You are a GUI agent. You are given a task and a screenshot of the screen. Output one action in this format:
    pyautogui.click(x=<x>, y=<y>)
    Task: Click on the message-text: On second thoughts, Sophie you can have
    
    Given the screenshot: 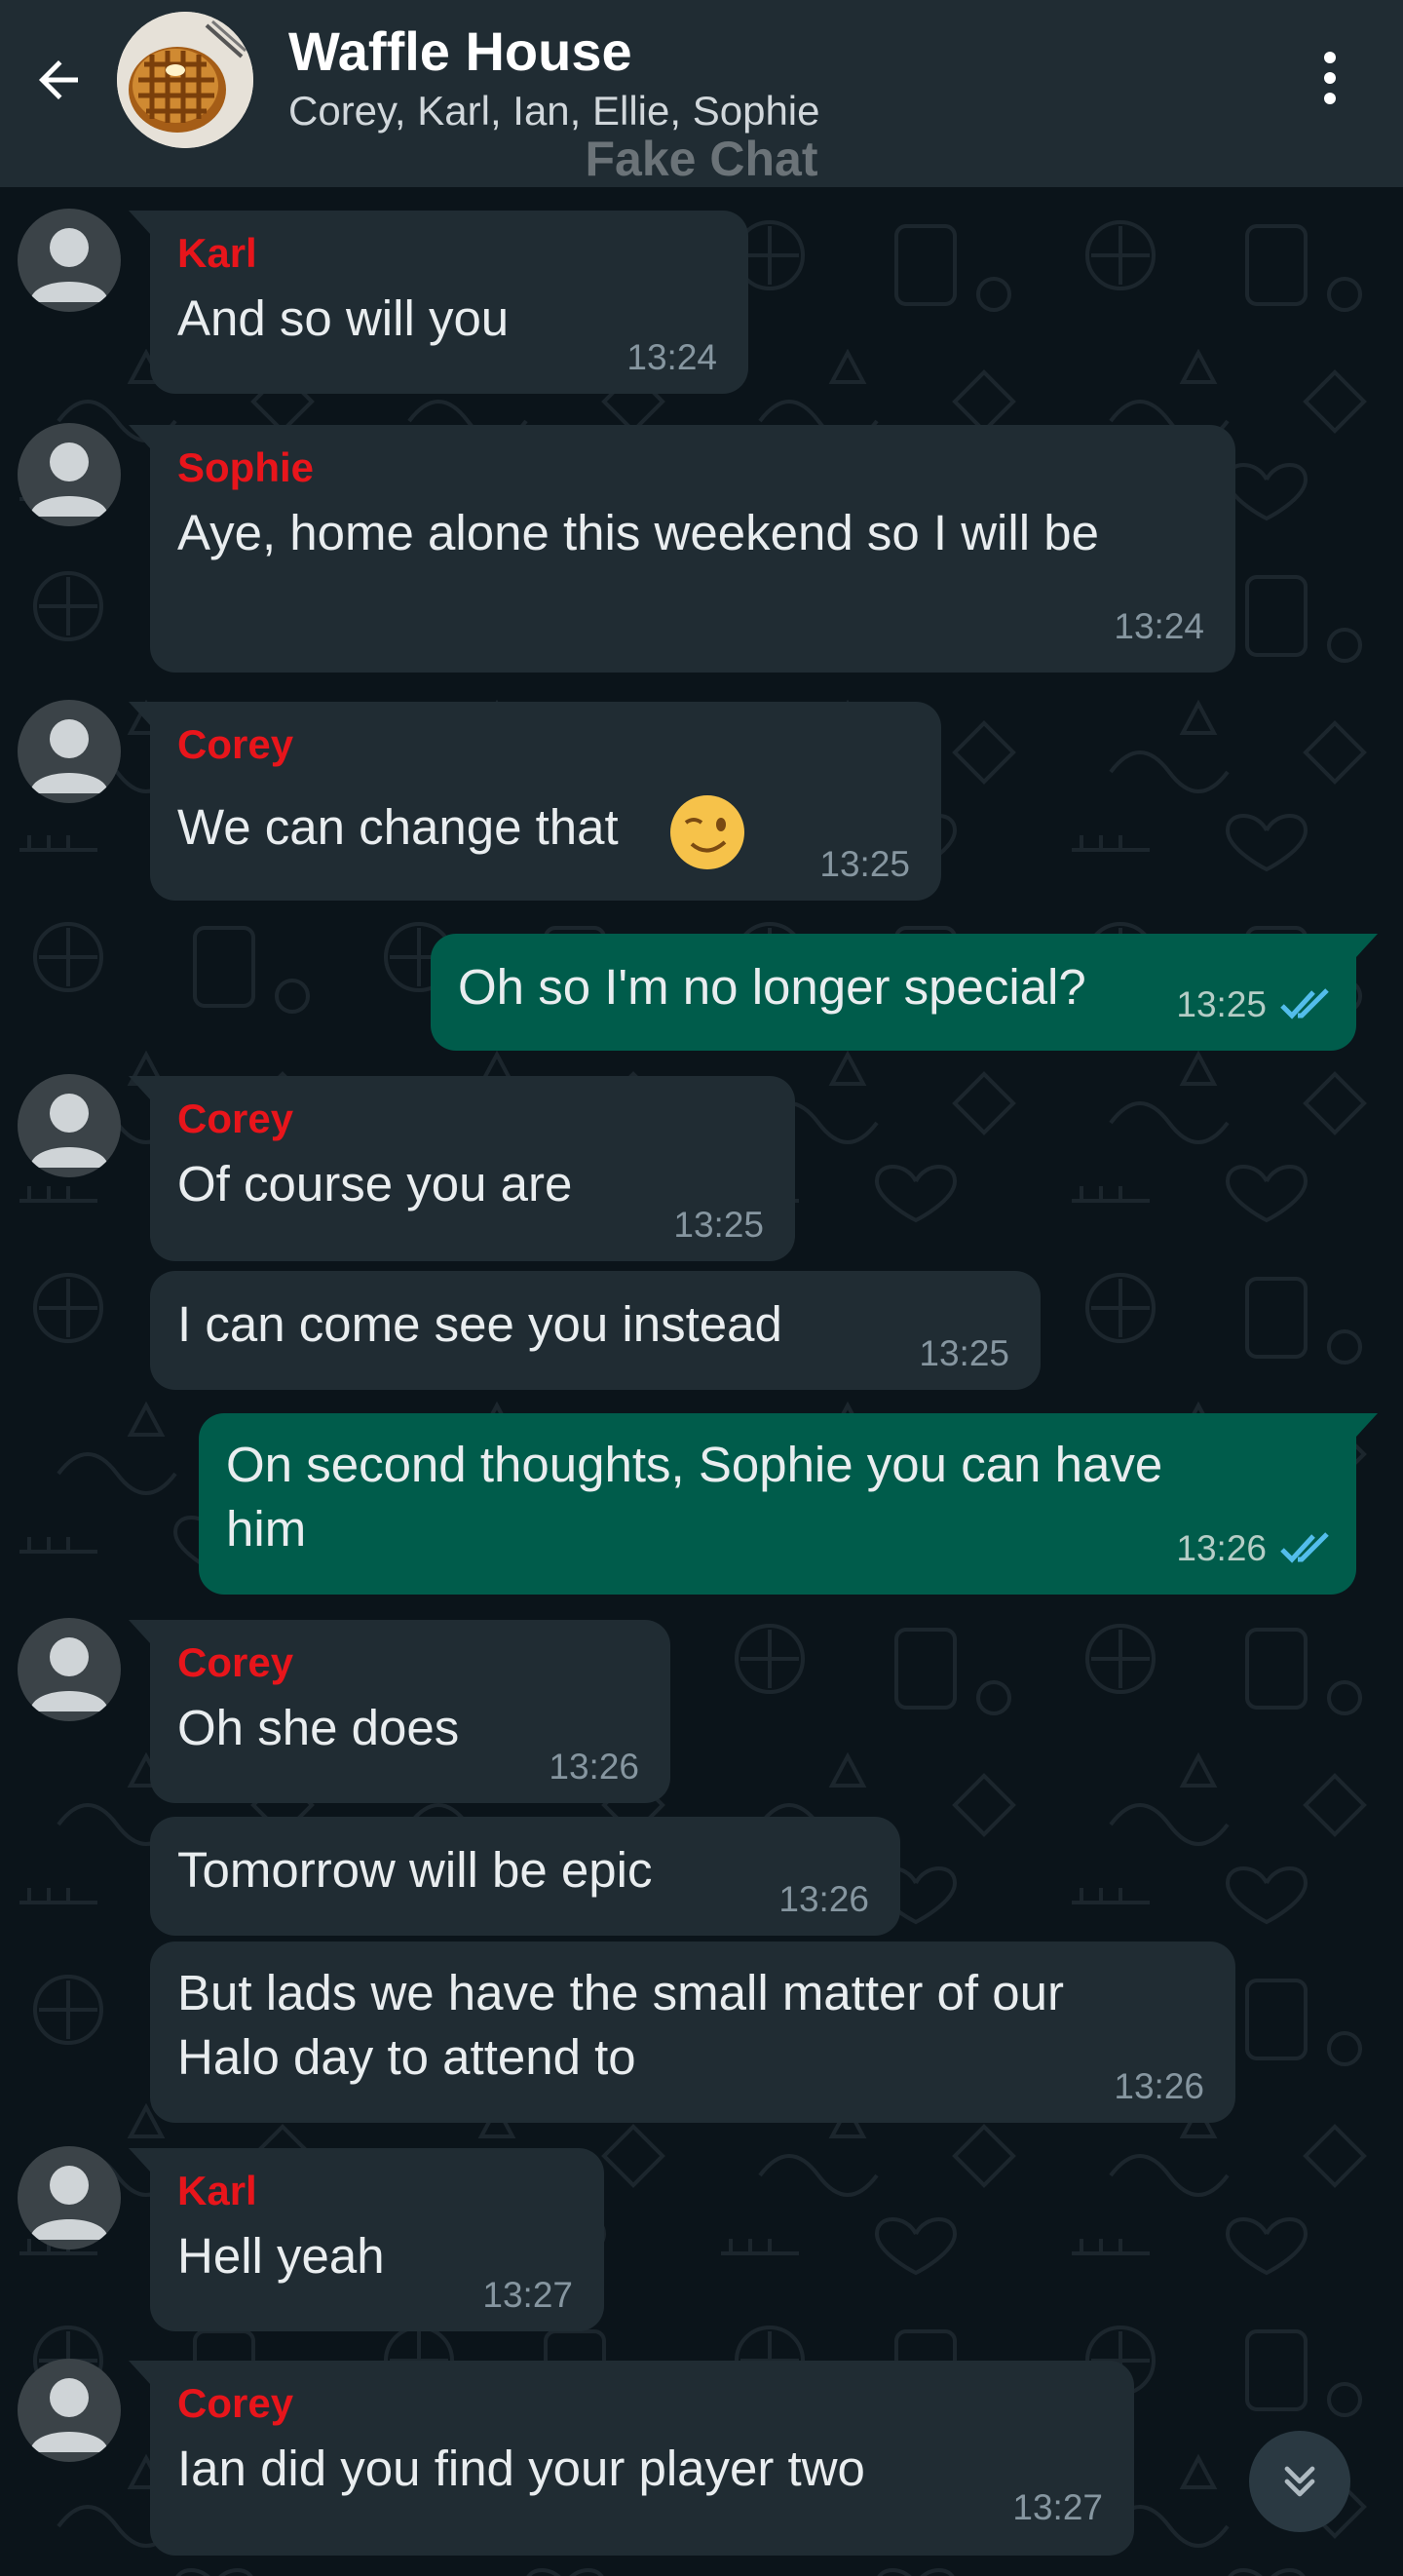 What is the action you would take?
    pyautogui.click(x=694, y=1464)
    